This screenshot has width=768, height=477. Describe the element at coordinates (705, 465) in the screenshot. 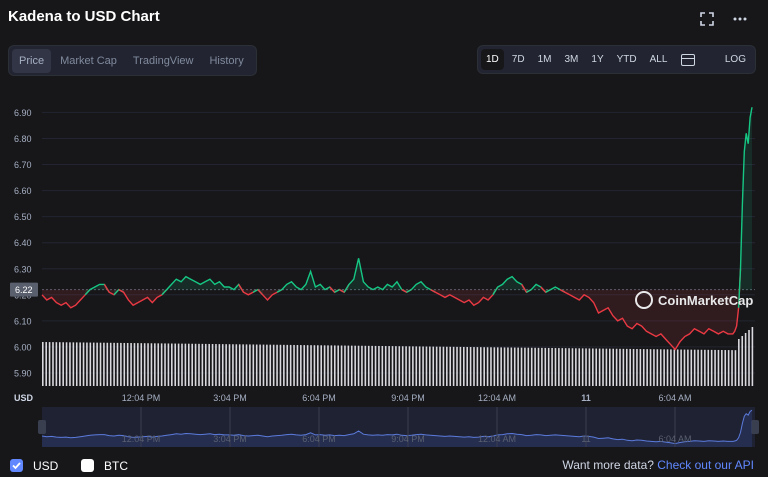

I see `api-link: Check out our API` at that location.